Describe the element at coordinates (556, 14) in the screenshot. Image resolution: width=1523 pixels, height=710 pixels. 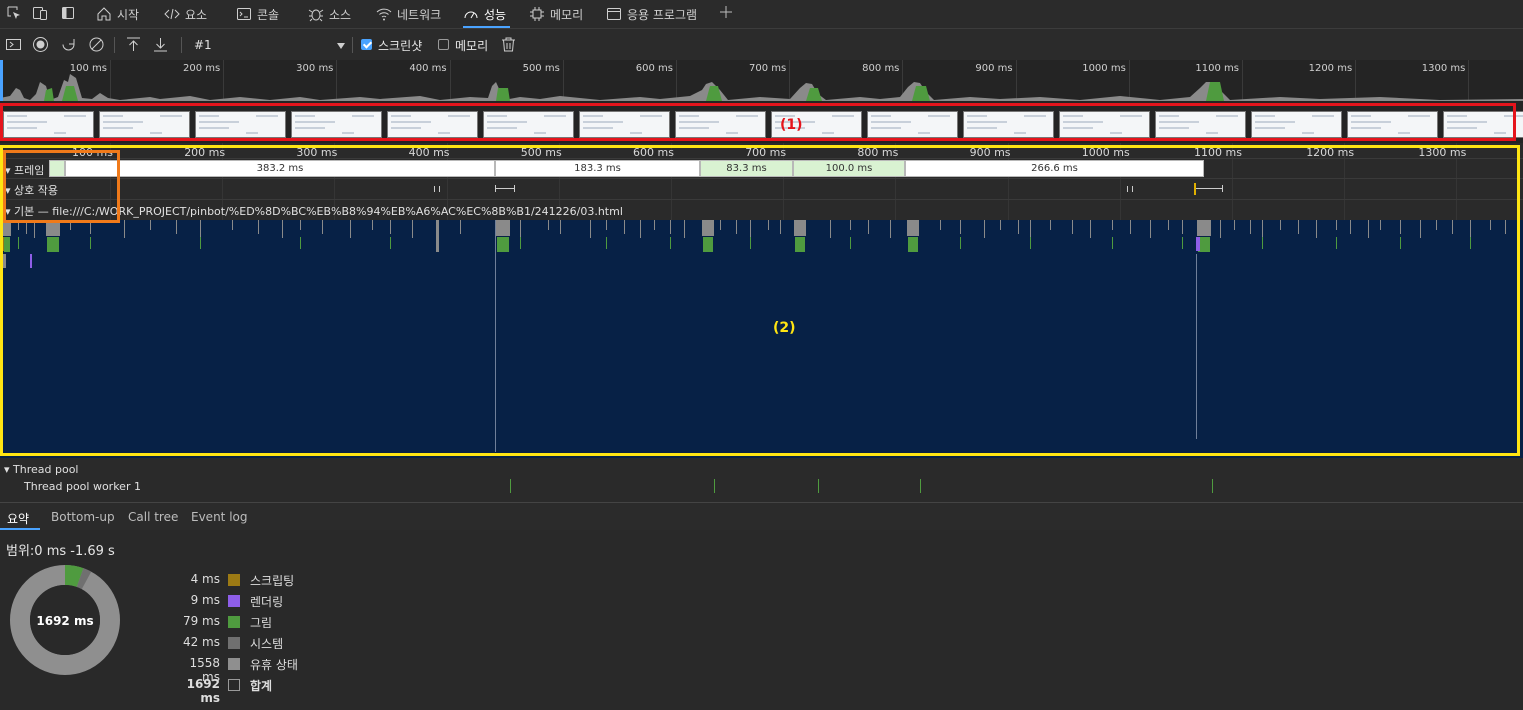
I see `tab-memory: 메모리` at that location.